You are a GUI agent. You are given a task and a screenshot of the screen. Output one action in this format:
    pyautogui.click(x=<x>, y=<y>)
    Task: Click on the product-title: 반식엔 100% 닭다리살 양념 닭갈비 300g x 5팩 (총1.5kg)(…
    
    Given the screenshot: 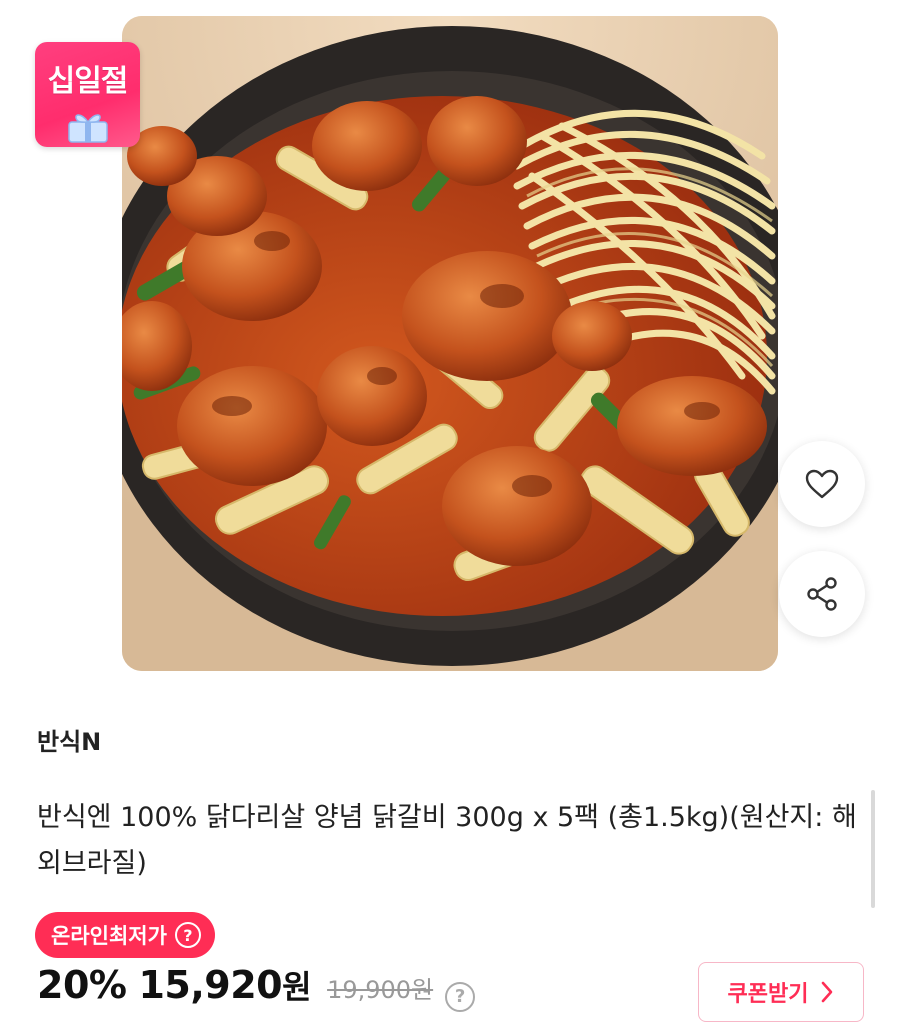 What is the action you would take?
    pyautogui.click(x=447, y=840)
    